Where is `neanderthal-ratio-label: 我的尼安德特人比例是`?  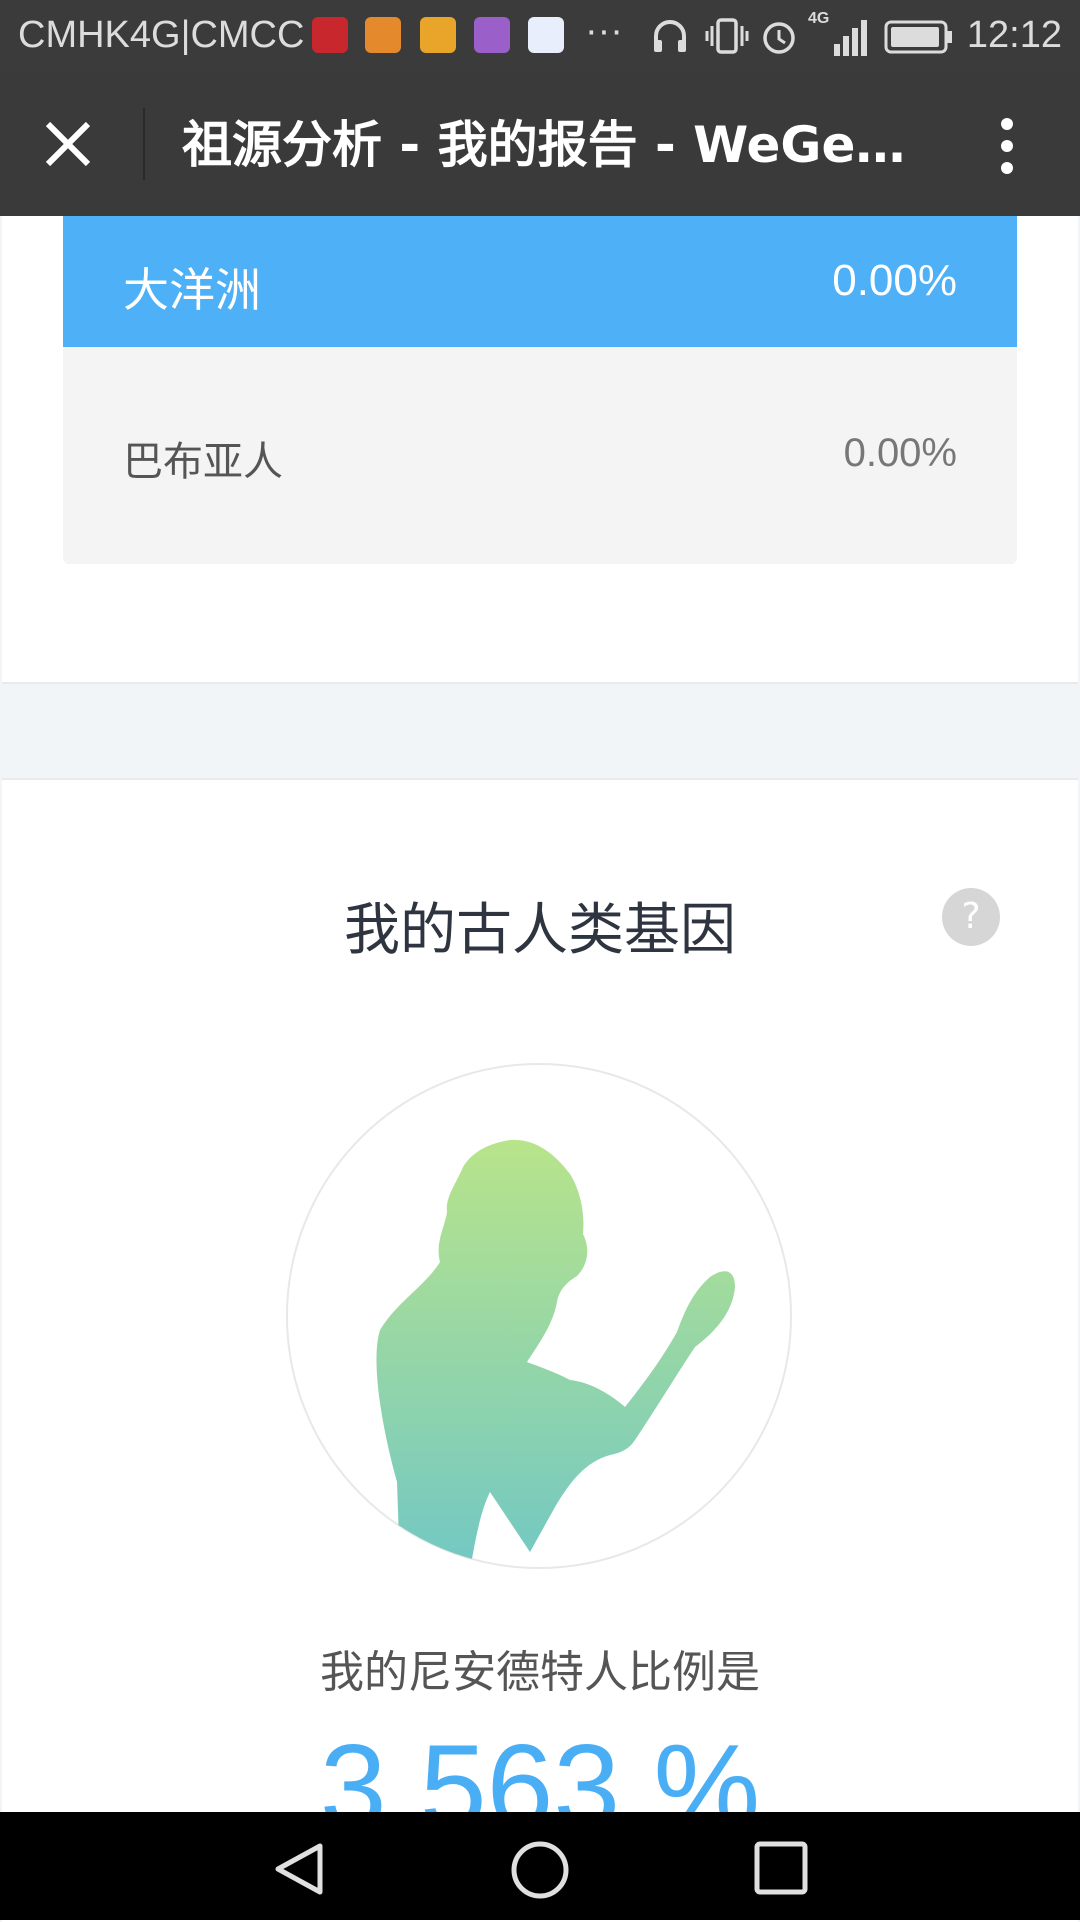 neanderthal-ratio-label: 我的尼安德特人比例是 is located at coordinates (540, 1672).